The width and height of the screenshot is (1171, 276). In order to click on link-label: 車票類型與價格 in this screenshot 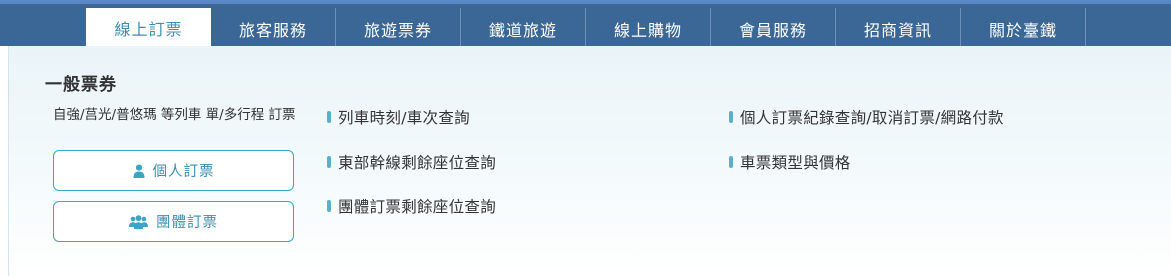, I will do `click(795, 163)`.